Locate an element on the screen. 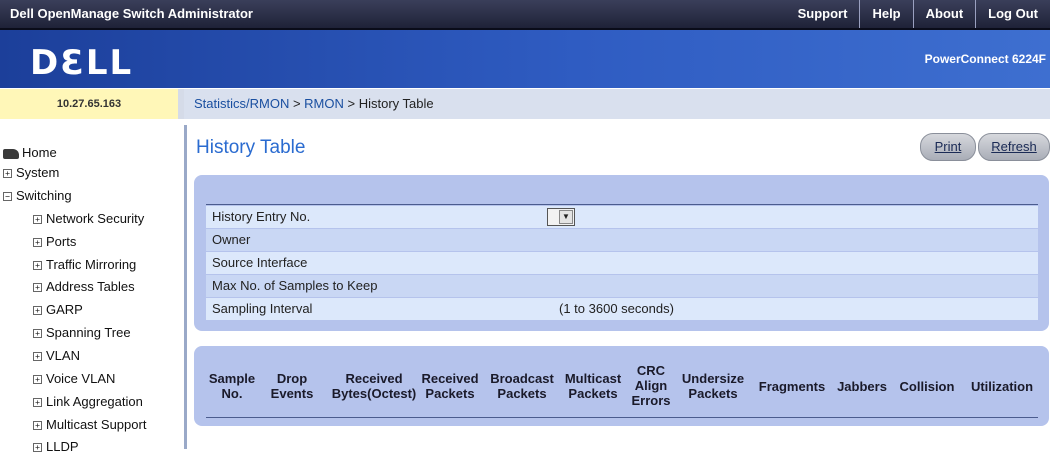 This screenshot has height=454, width=1050. sidebar-item-system: + System is located at coordinates (31, 172).